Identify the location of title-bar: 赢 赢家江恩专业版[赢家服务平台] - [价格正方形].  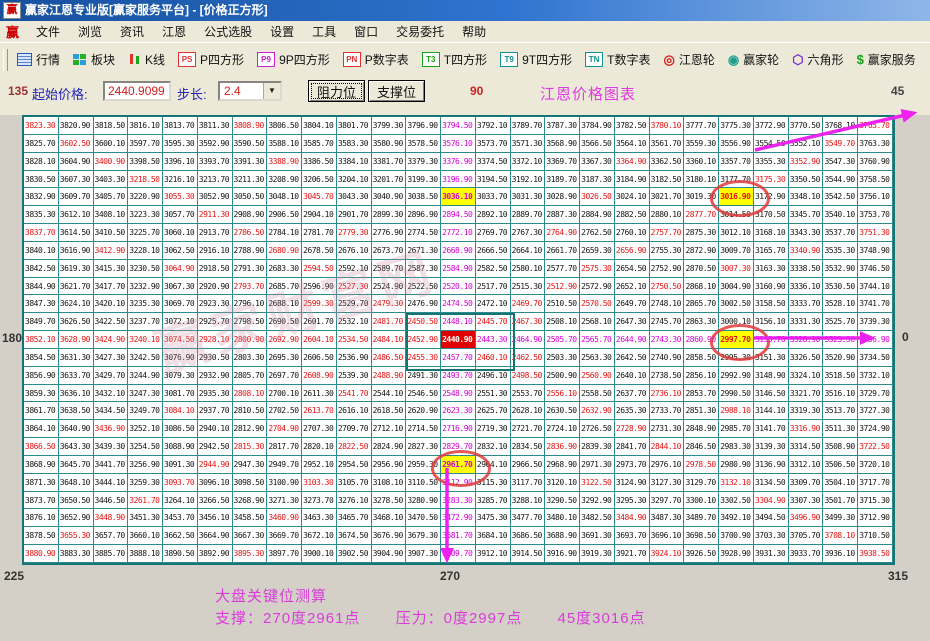
(465, 10).